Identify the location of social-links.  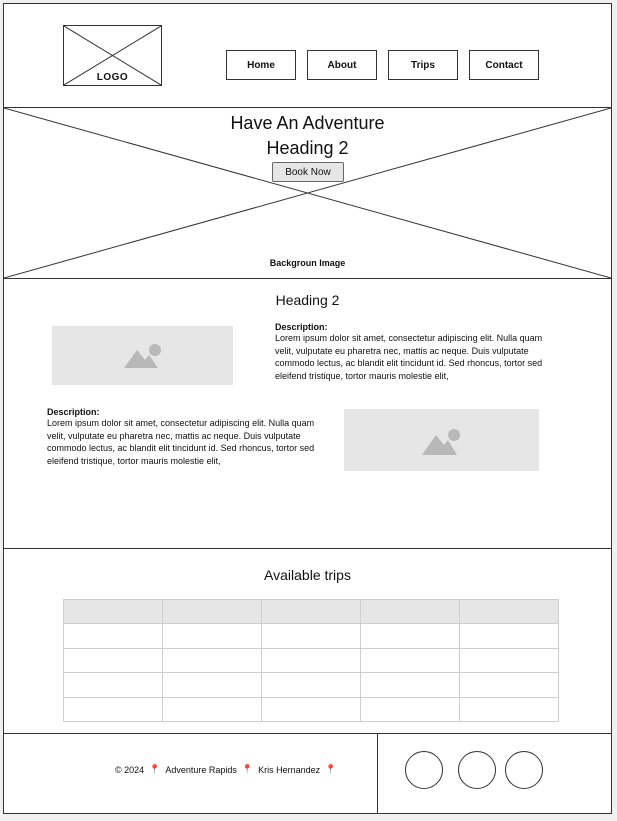
(494, 773).